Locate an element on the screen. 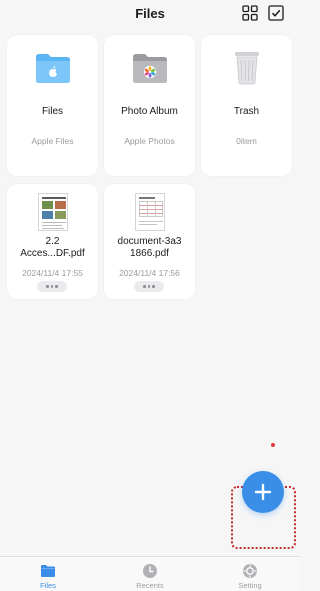 This screenshot has width=320, height=591. grid-icon is located at coordinates (250, 13).